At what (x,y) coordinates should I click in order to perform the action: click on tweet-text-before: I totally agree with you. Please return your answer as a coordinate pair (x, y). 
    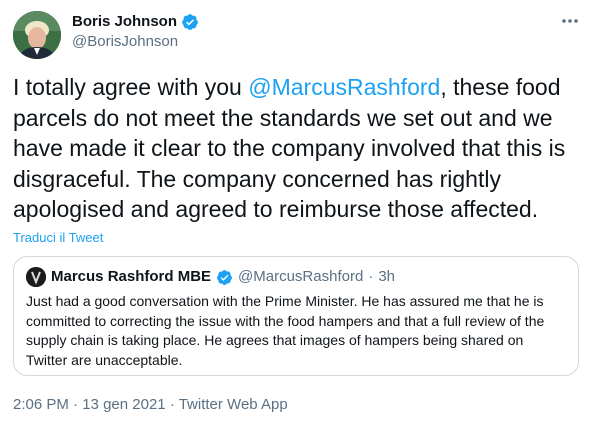
    Looking at the image, I should click on (131, 87).